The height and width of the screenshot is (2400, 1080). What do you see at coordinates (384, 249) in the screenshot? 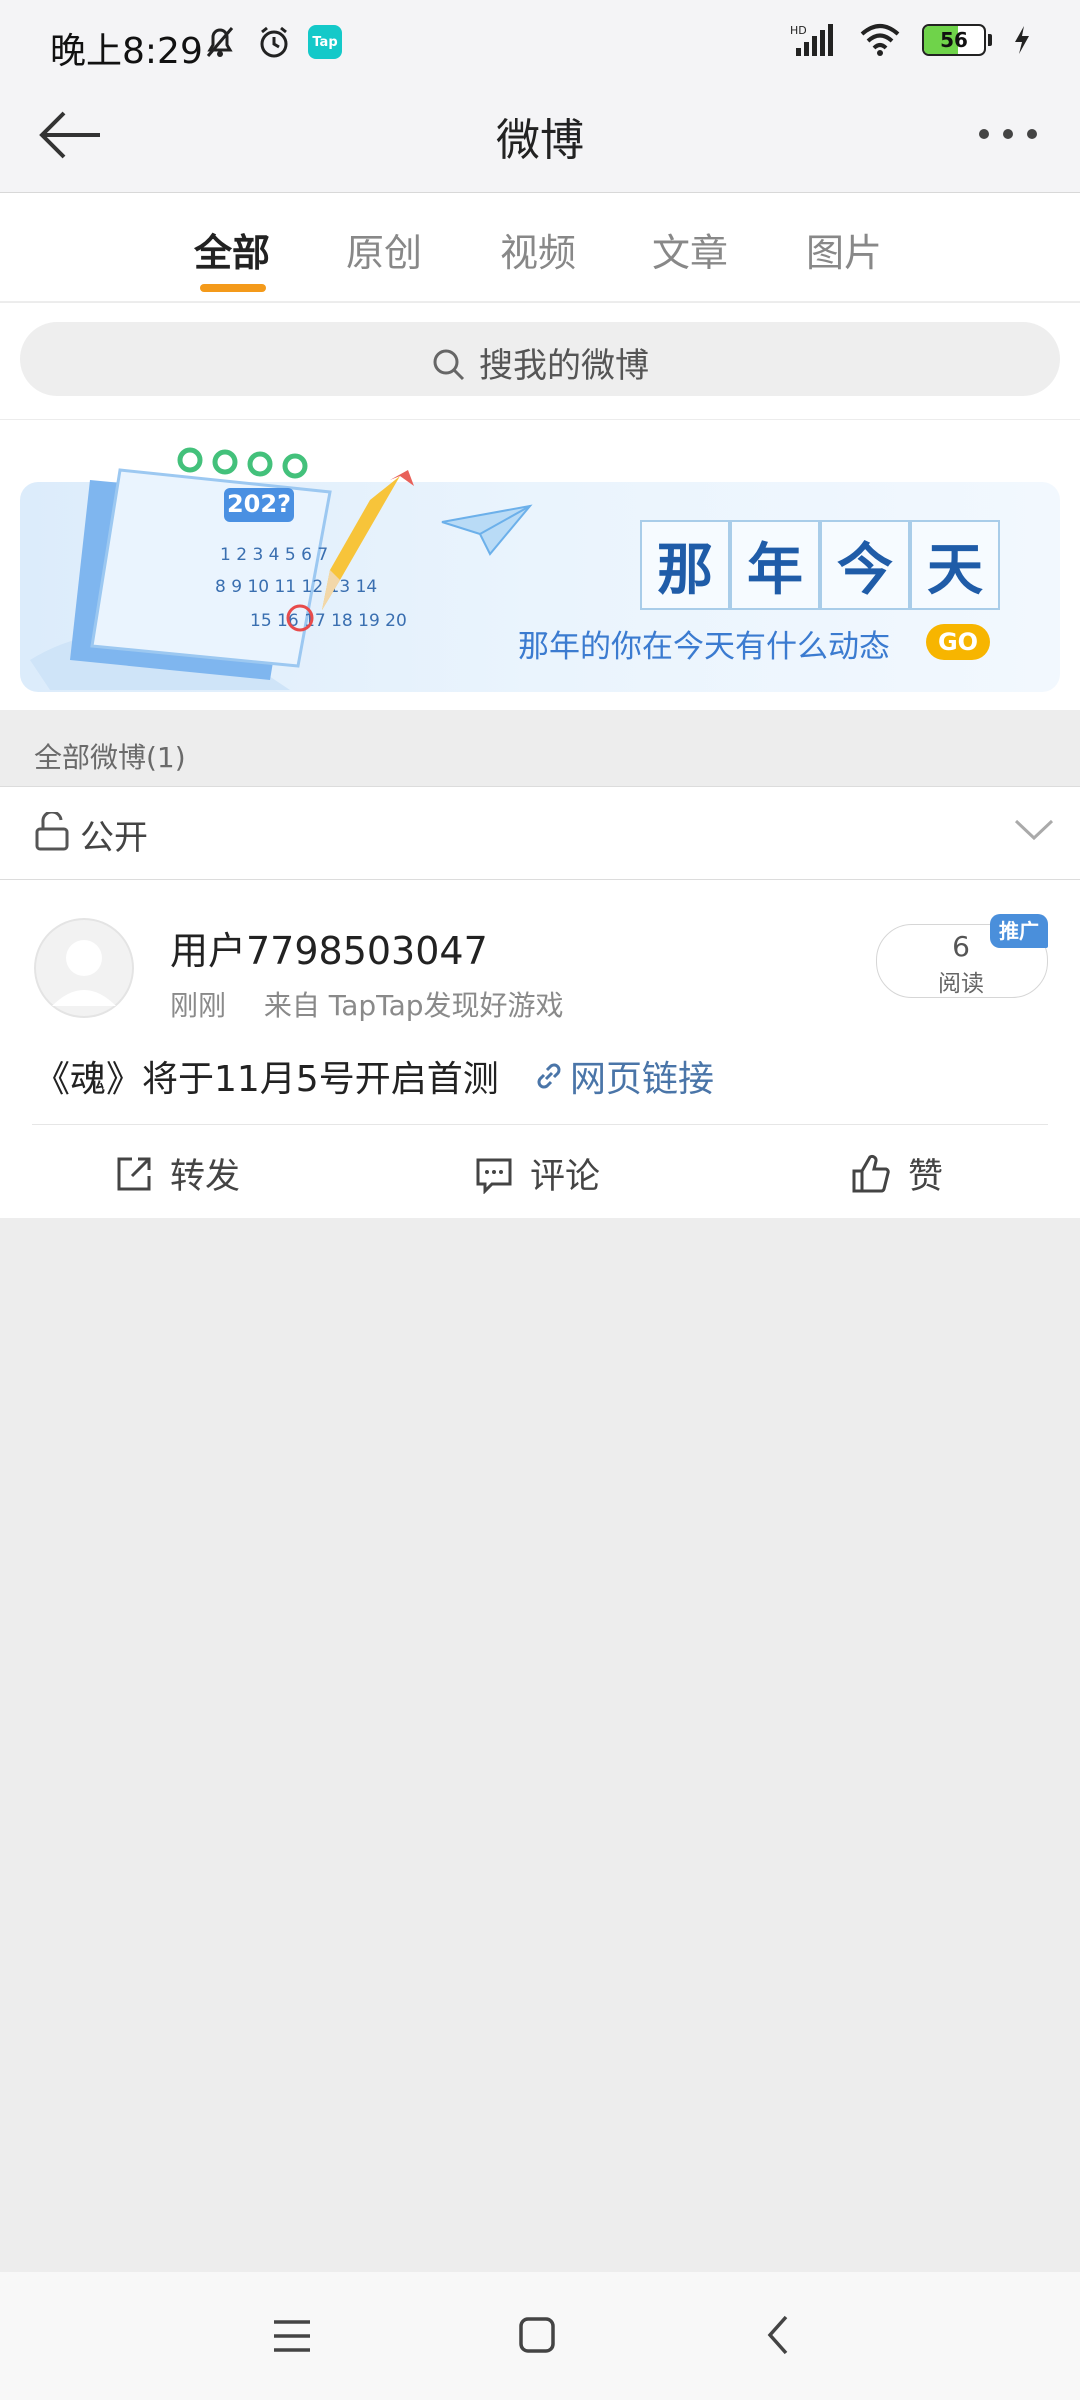
I see `tab-original: 原创` at bounding box center [384, 249].